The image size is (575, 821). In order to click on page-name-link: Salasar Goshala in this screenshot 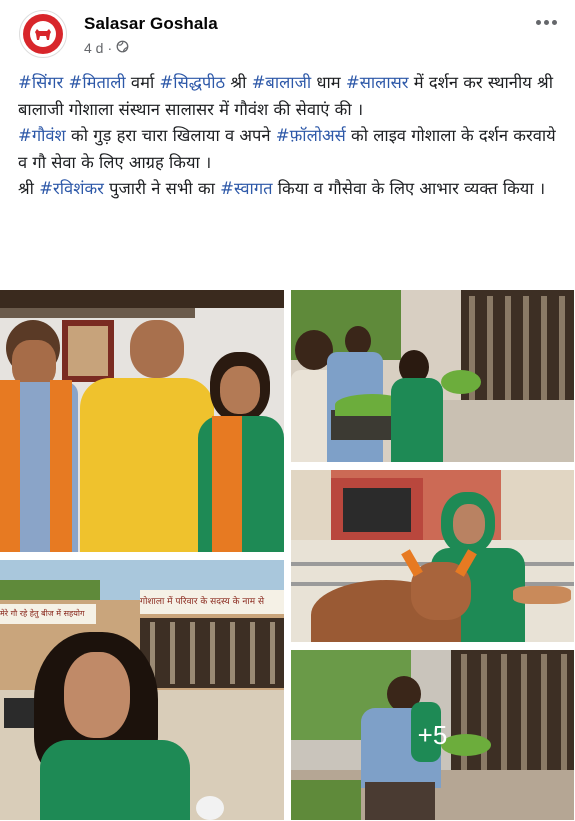, I will do `click(151, 24)`.